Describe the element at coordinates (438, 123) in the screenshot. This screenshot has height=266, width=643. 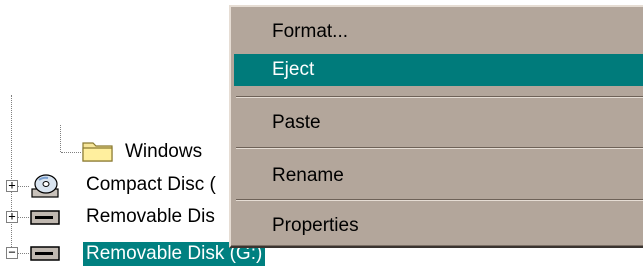
I see `menu-item-paste: Paste` at that location.